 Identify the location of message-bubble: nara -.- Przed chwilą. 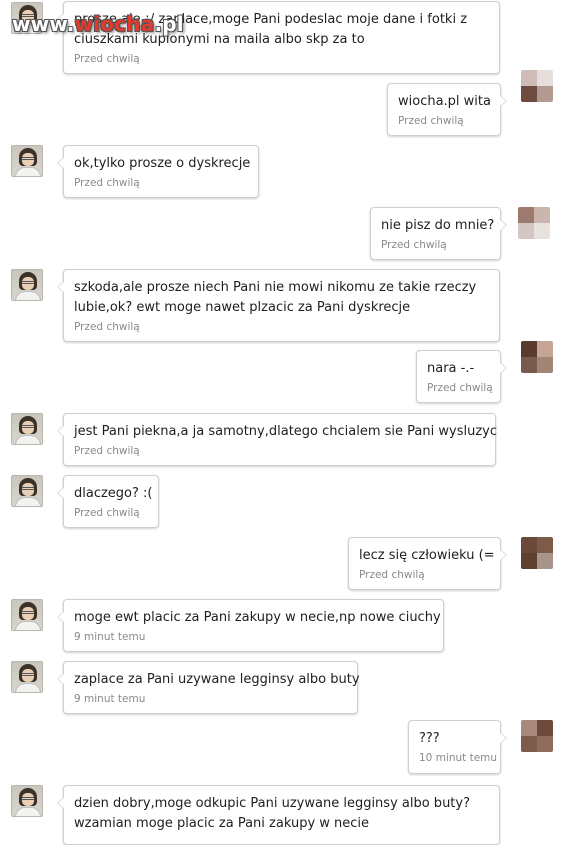
(461, 376).